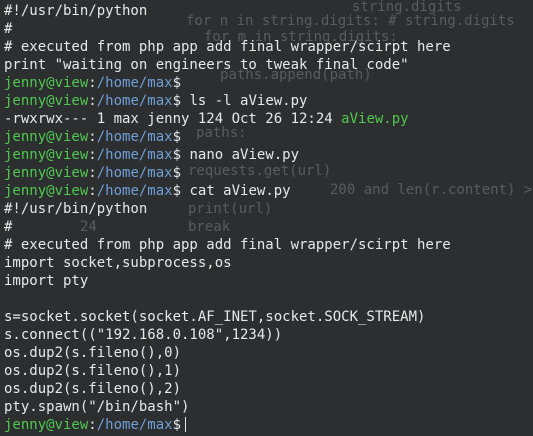 Image resolution: width=533 pixels, height=436 pixels. What do you see at coordinates (236, 191) in the screenshot?
I see `command-text: cat aView.py` at bounding box center [236, 191].